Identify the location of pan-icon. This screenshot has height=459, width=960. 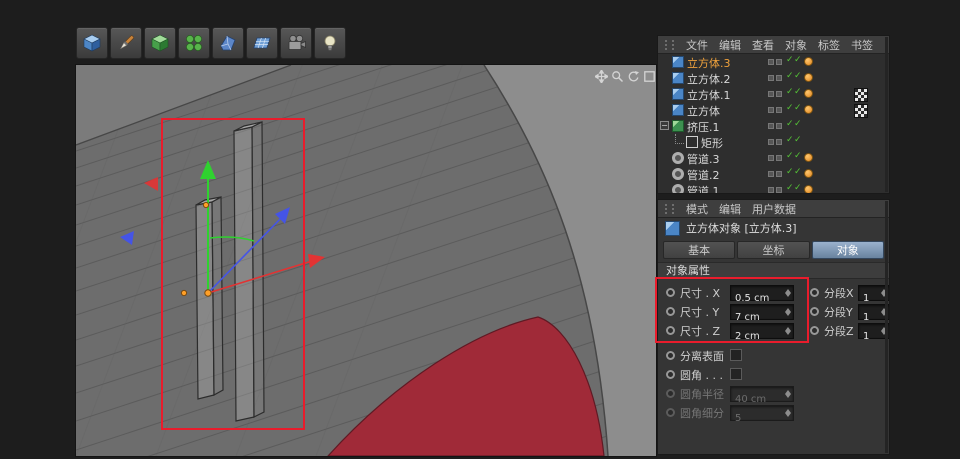
(601, 76).